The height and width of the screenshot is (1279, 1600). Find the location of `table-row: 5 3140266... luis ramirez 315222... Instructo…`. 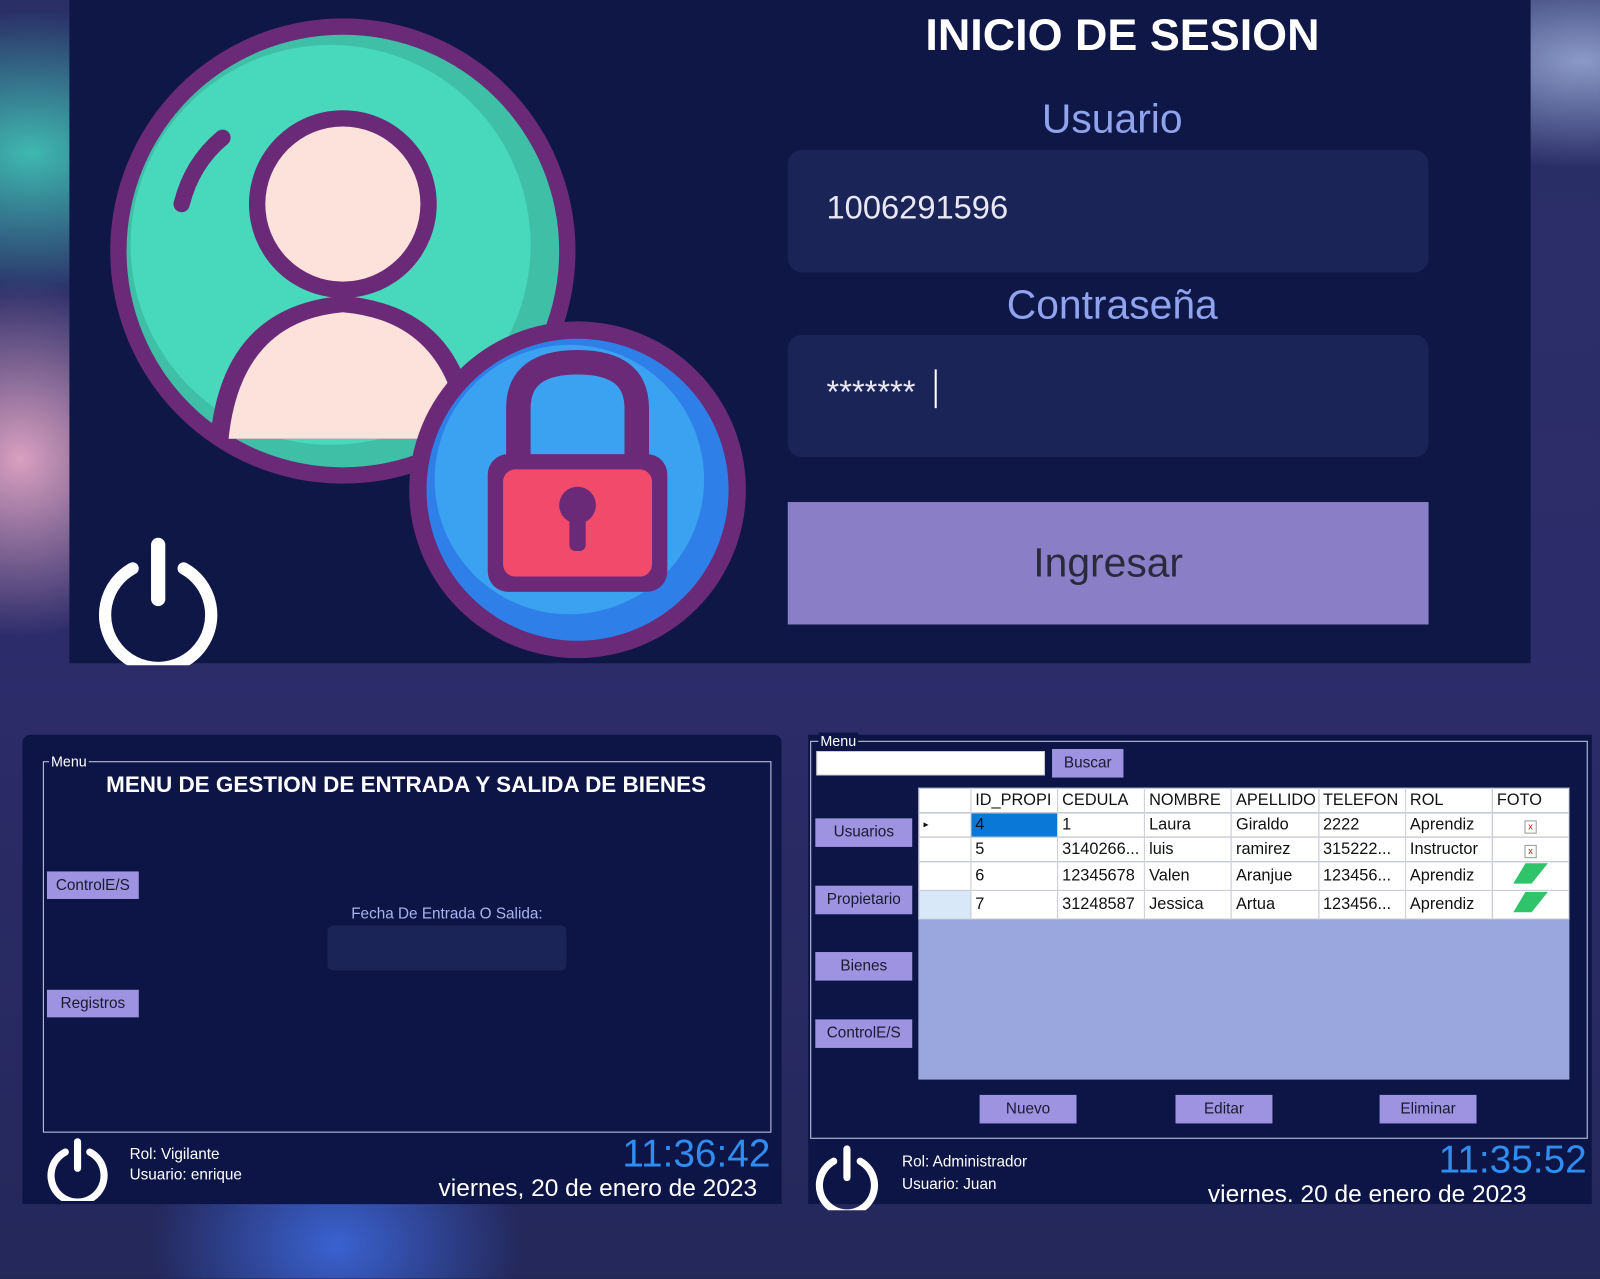

table-row: 5 3140266... luis ramirez 315222... Instructo… is located at coordinates (1244, 849).